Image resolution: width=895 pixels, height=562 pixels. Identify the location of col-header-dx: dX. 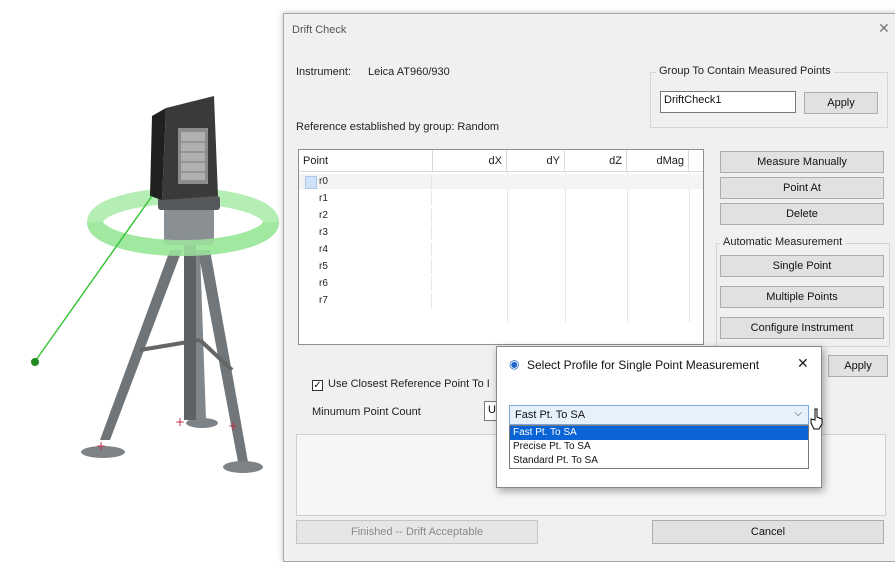
(470, 161).